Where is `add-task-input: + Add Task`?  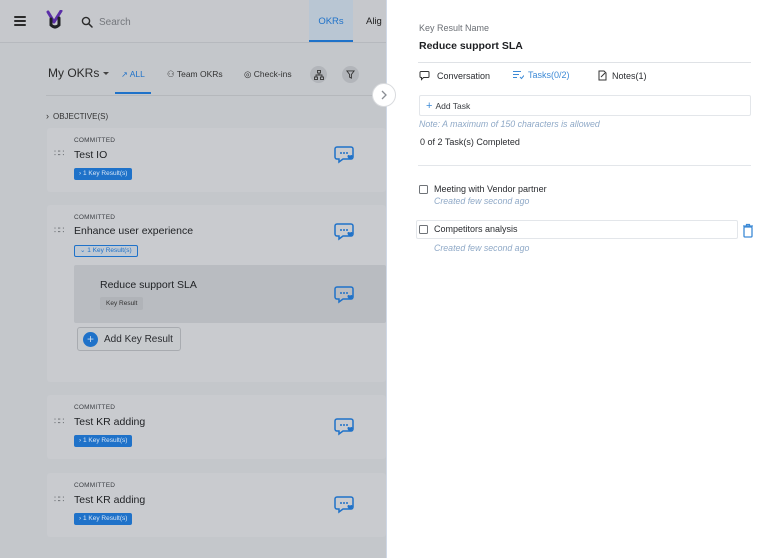 add-task-input: + Add Task is located at coordinates (585, 105).